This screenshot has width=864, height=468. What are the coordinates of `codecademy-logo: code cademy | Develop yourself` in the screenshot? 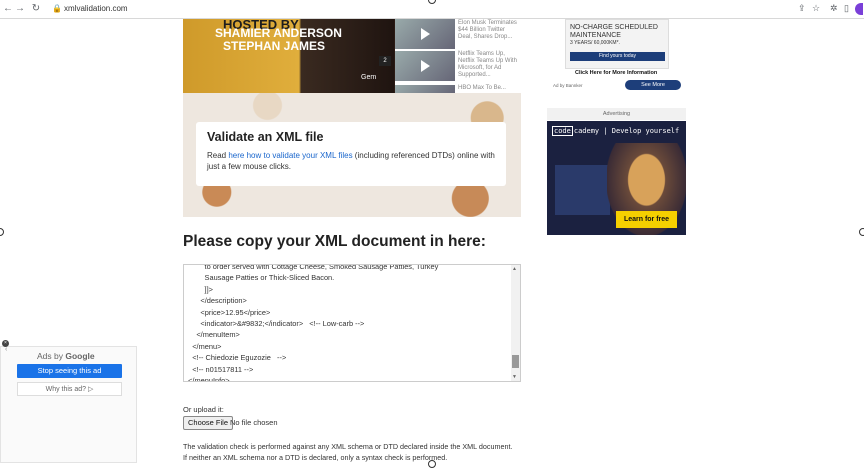 It's located at (616, 131).